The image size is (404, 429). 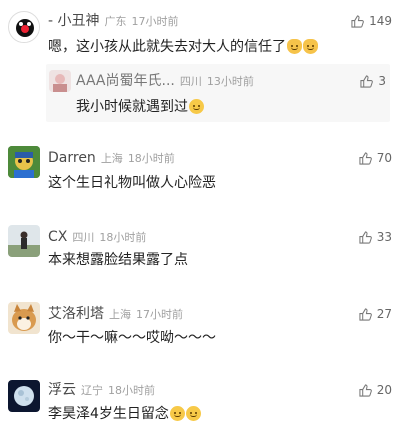 I want to click on location: 辽宁, so click(x=92, y=390).